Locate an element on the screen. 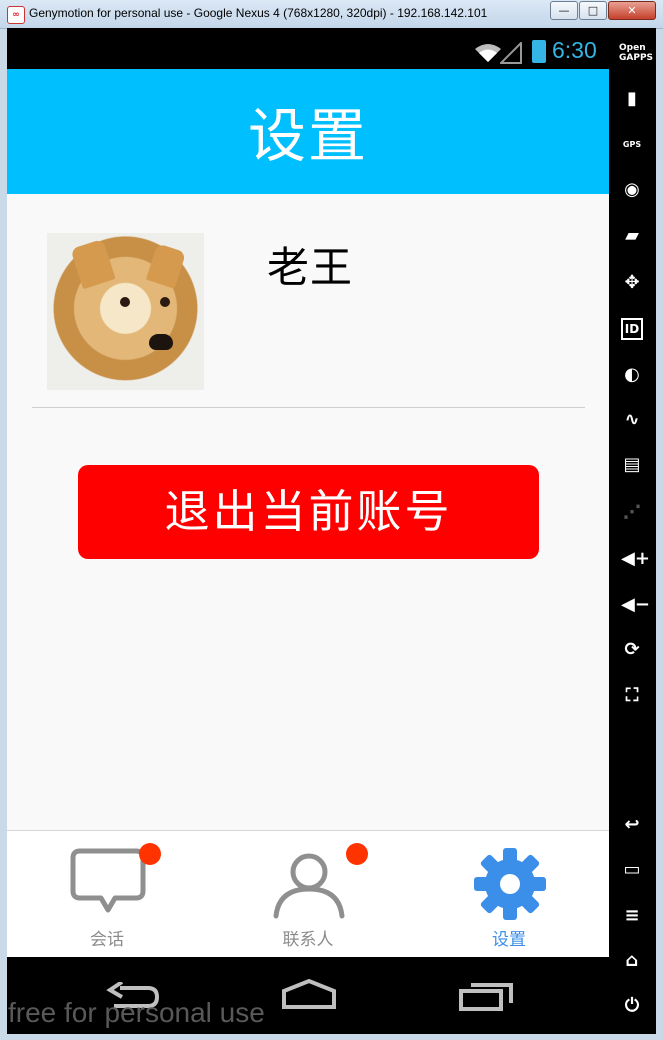 The image size is (663, 1040). opengapps-icon: Open GAPPS is located at coordinates (636, 54).